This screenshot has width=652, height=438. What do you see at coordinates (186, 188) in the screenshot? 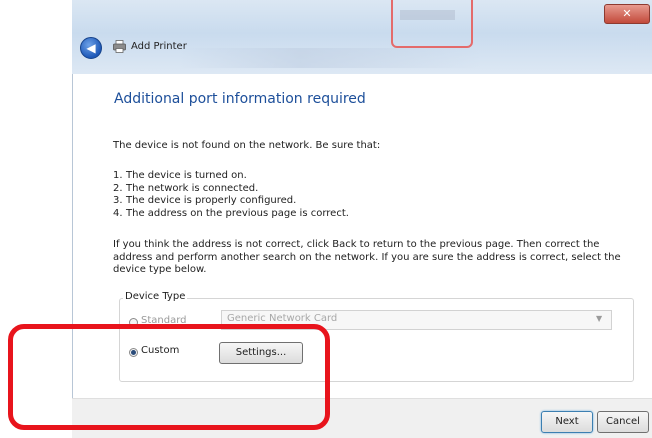
I see `list-item: 2. The network is connected.` at bounding box center [186, 188].